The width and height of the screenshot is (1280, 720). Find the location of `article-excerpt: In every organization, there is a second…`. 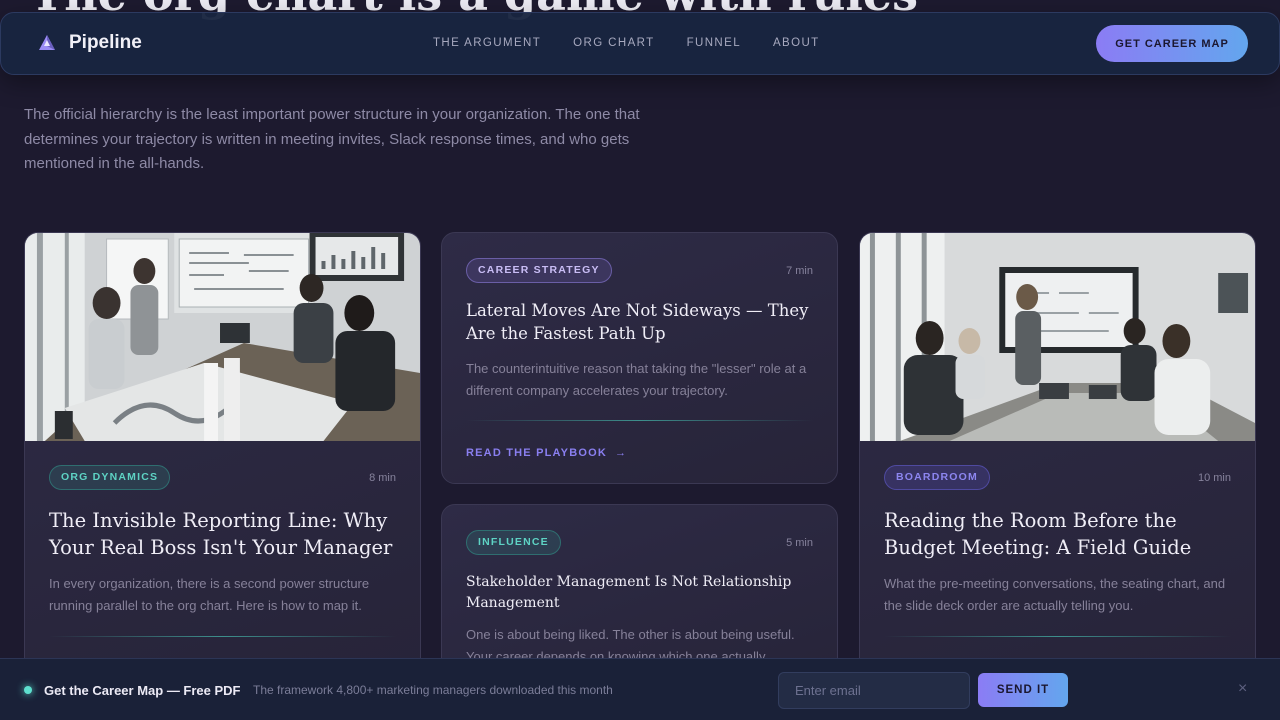

article-excerpt: In every organization, there is a second… is located at coordinates (209, 594).